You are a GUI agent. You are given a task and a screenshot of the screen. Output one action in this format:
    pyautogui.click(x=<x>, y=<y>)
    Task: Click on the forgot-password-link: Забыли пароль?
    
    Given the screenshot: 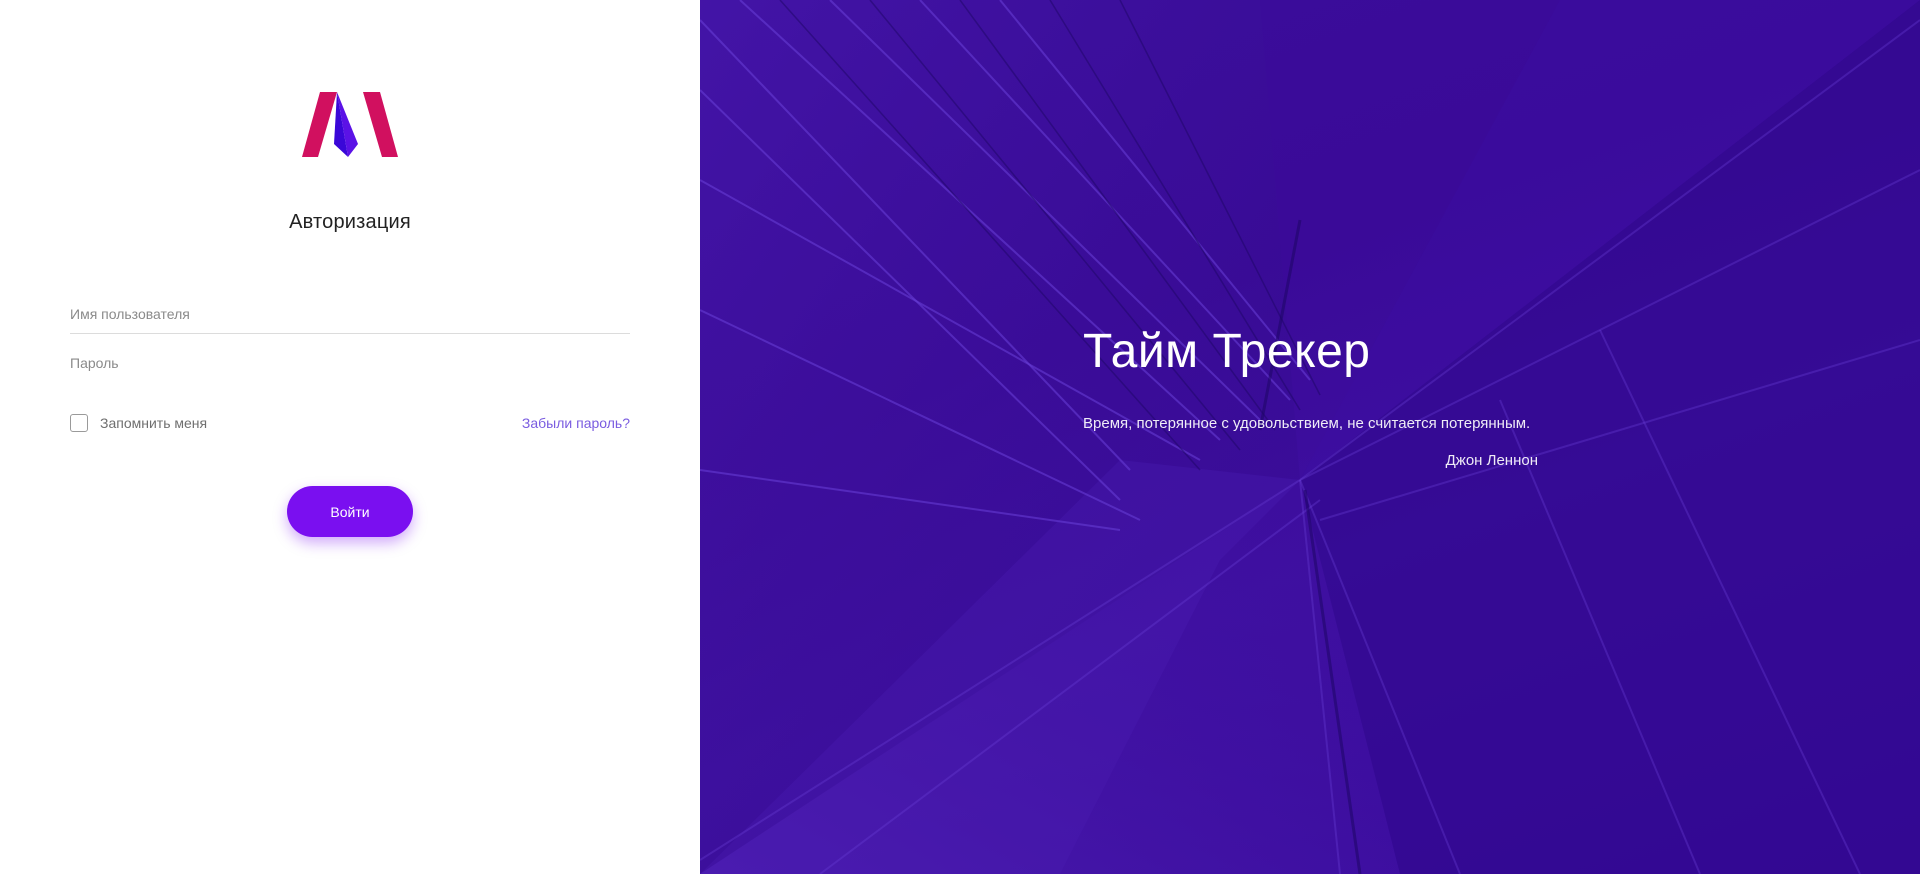 What is the action you would take?
    pyautogui.click(x=576, y=423)
    